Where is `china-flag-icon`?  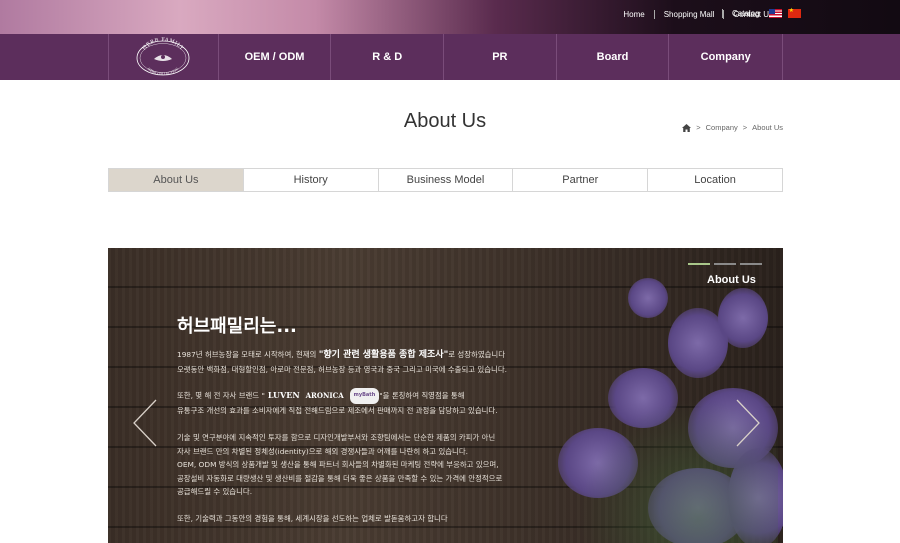 china-flag-icon is located at coordinates (794, 12).